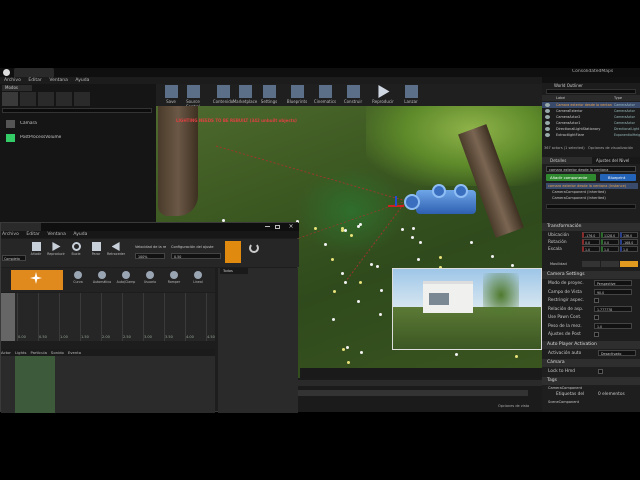  I want to click on details-tab: Detalles, so click(567, 160).